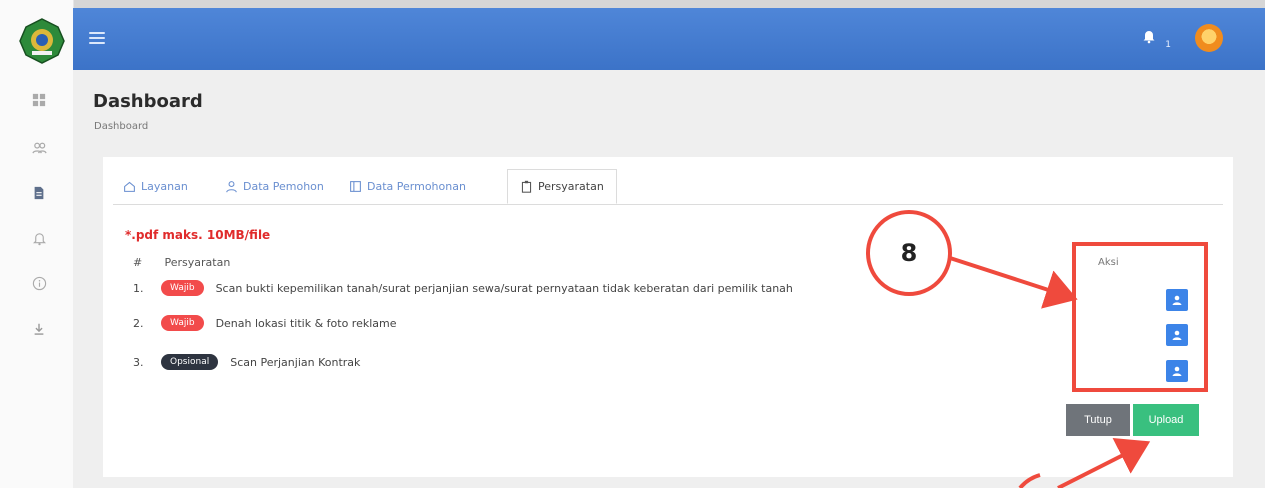 This screenshot has width=1265, height=488. What do you see at coordinates (39, 329) in the screenshot?
I see `download-icon` at bounding box center [39, 329].